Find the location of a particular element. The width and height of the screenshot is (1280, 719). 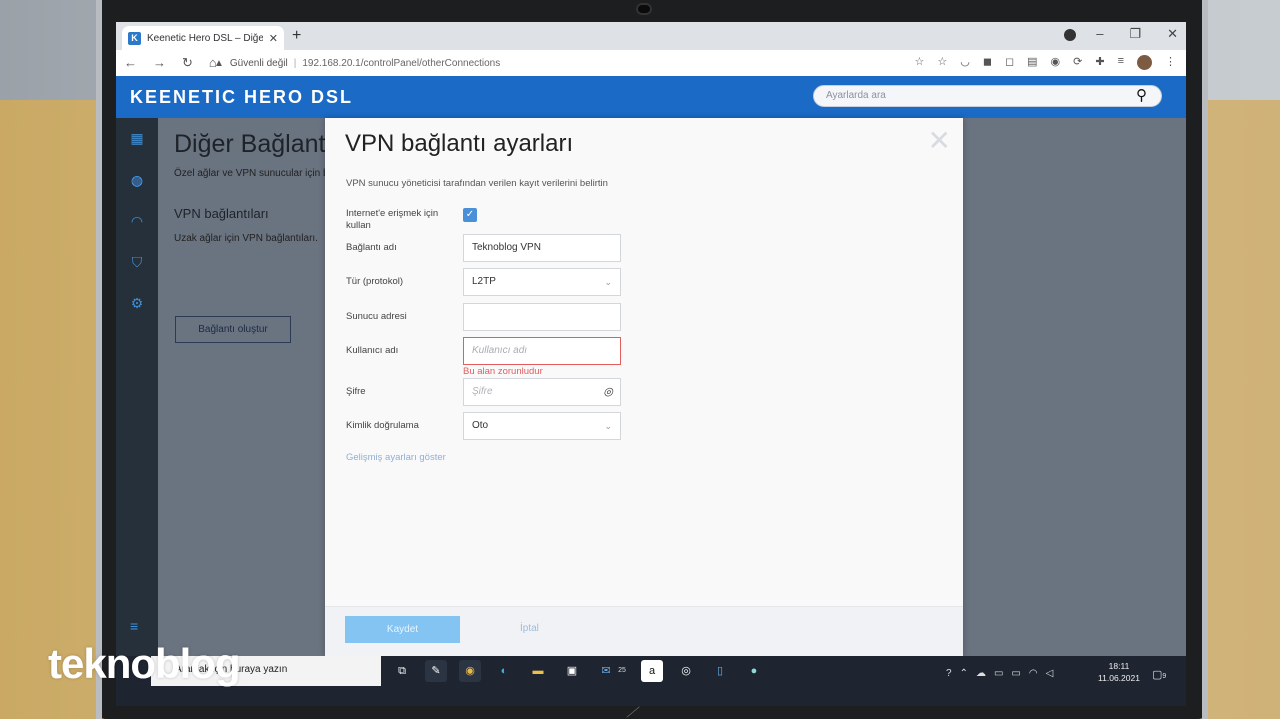

extension-icon-1: ◼ is located at coordinates (987, 62).